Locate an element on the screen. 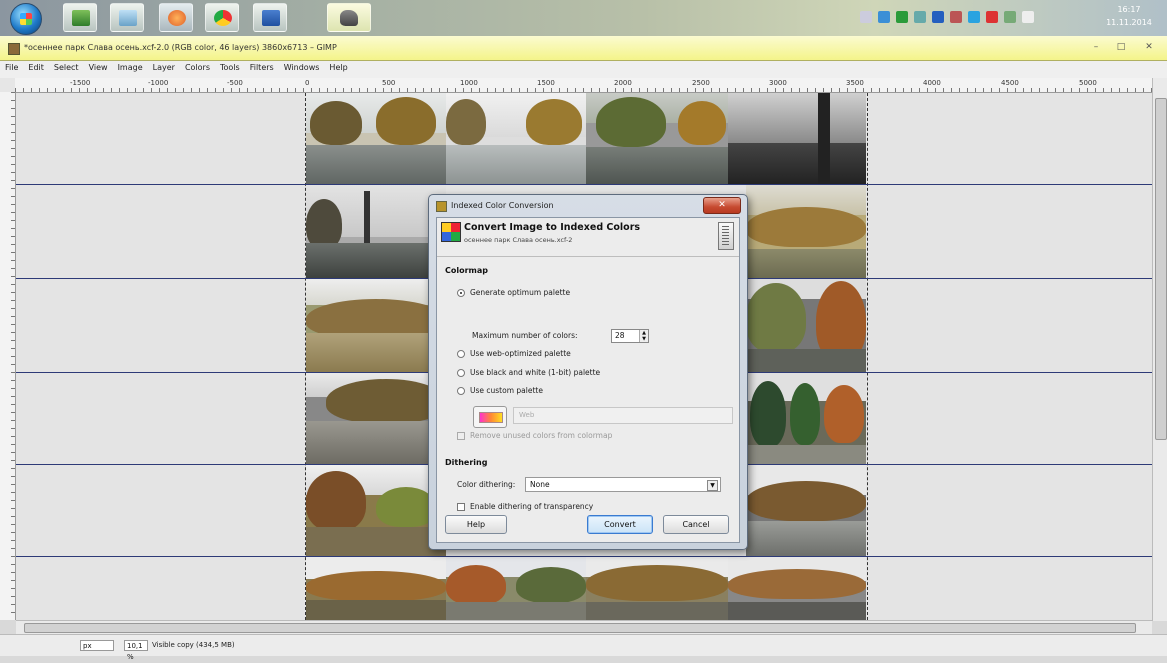 This screenshot has height=663, width=1167. clock-time: 16:17 is located at coordinates (1129, 9).